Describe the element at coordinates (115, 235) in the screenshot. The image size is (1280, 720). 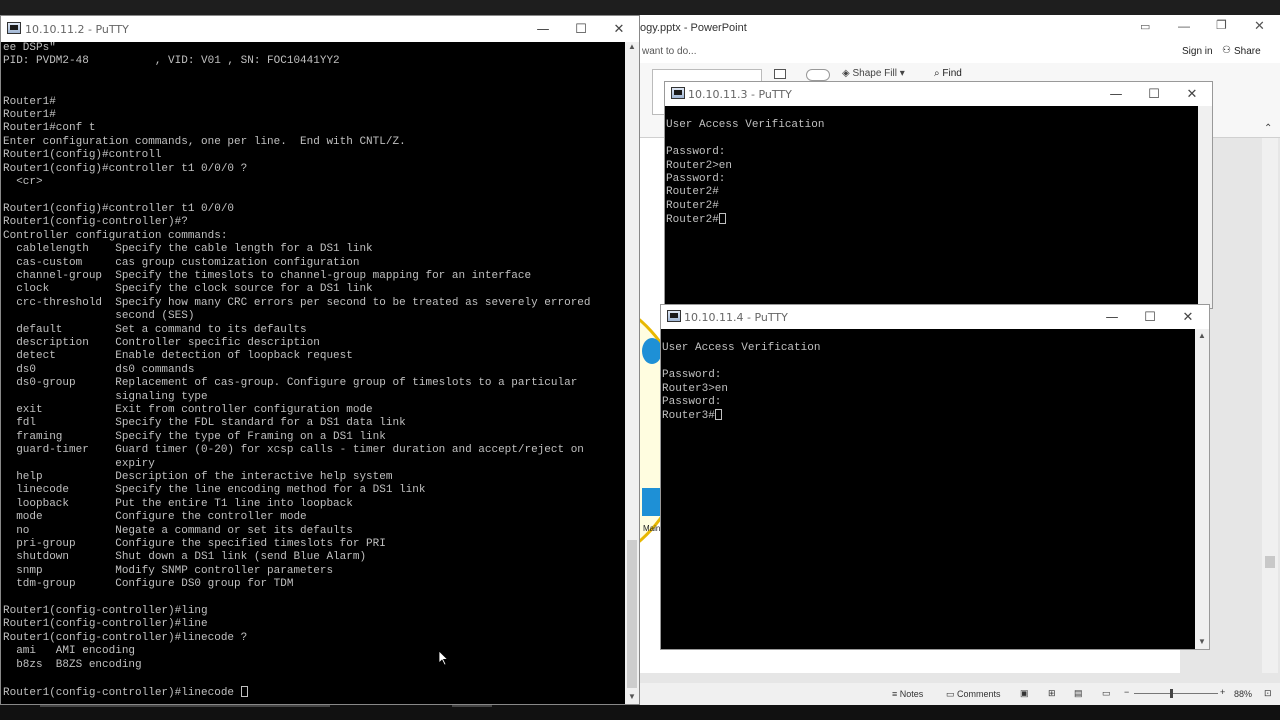
I see `terminal-line: Controller configuration commands:` at that location.